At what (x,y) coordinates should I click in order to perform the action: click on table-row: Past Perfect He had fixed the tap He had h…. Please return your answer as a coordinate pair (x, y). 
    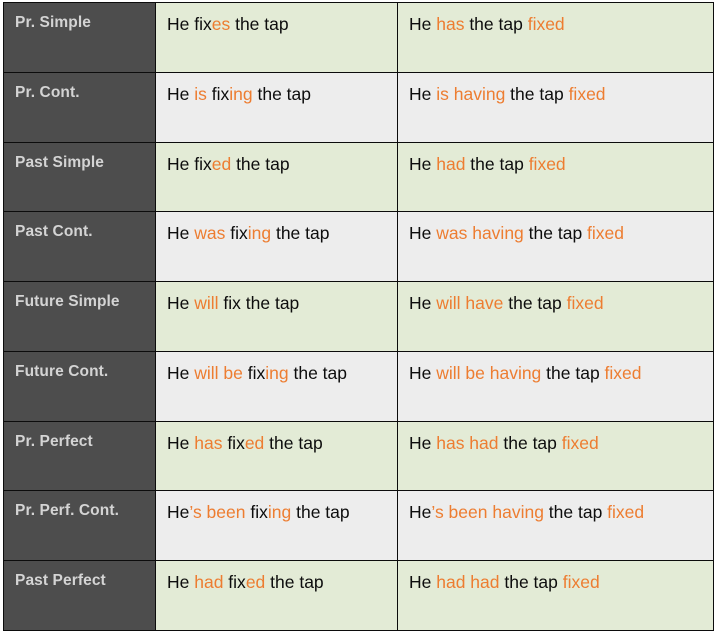
    Looking at the image, I should click on (358, 595).